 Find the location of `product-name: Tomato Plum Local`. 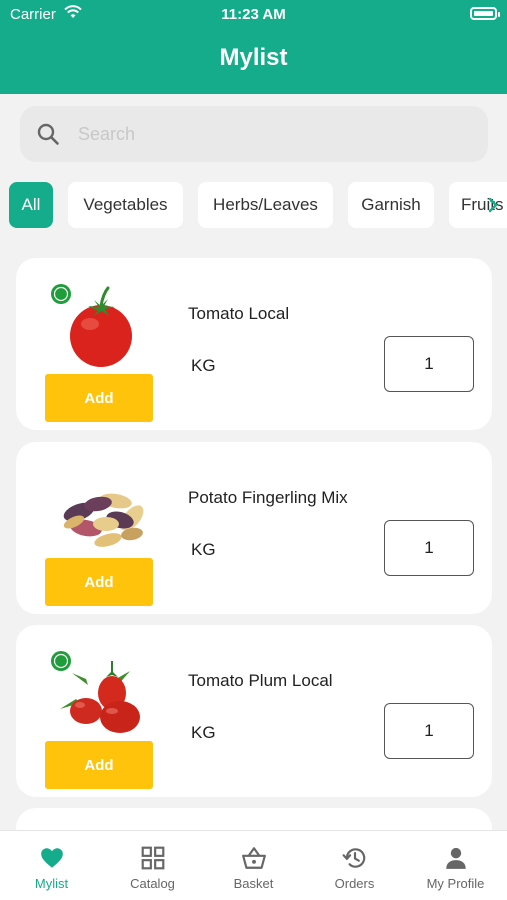

product-name: Tomato Plum Local is located at coordinates (260, 680).